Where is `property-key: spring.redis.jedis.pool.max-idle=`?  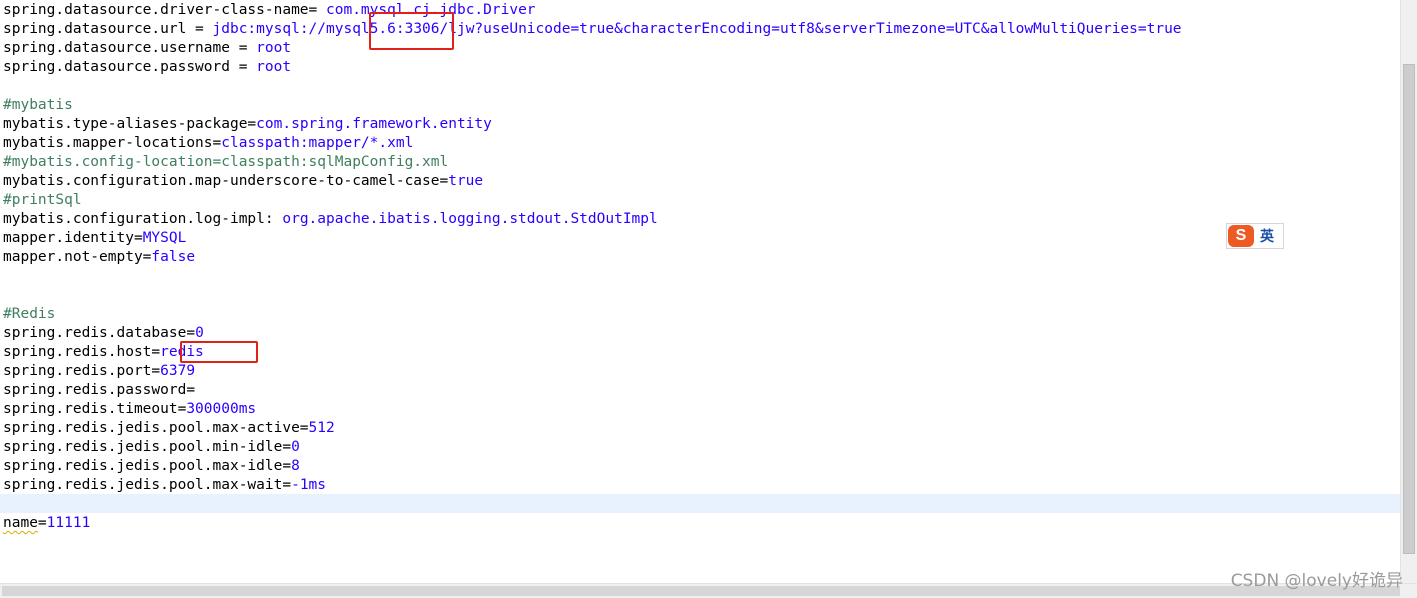 property-key: spring.redis.jedis.pool.max-idle= is located at coordinates (147, 466).